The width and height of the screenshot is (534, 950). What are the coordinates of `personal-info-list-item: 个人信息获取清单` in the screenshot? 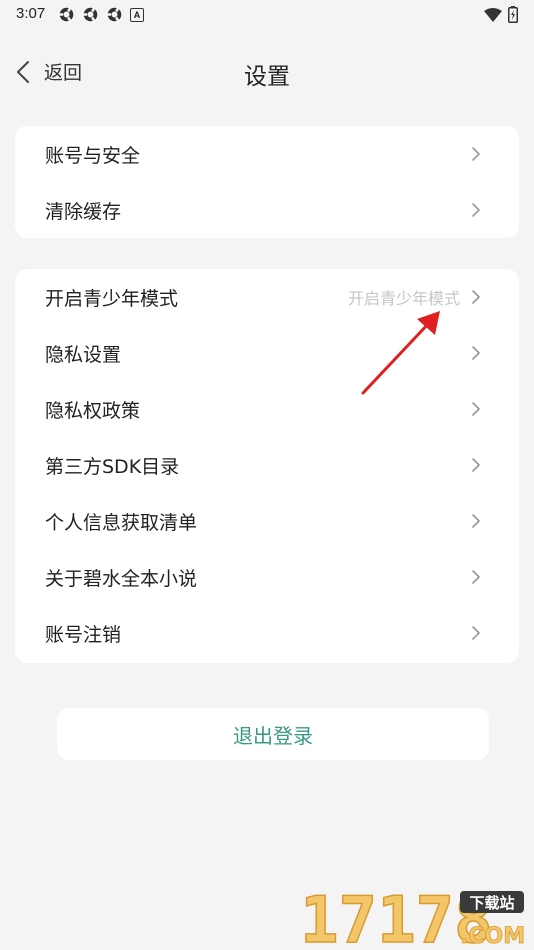 It's located at (267, 521).